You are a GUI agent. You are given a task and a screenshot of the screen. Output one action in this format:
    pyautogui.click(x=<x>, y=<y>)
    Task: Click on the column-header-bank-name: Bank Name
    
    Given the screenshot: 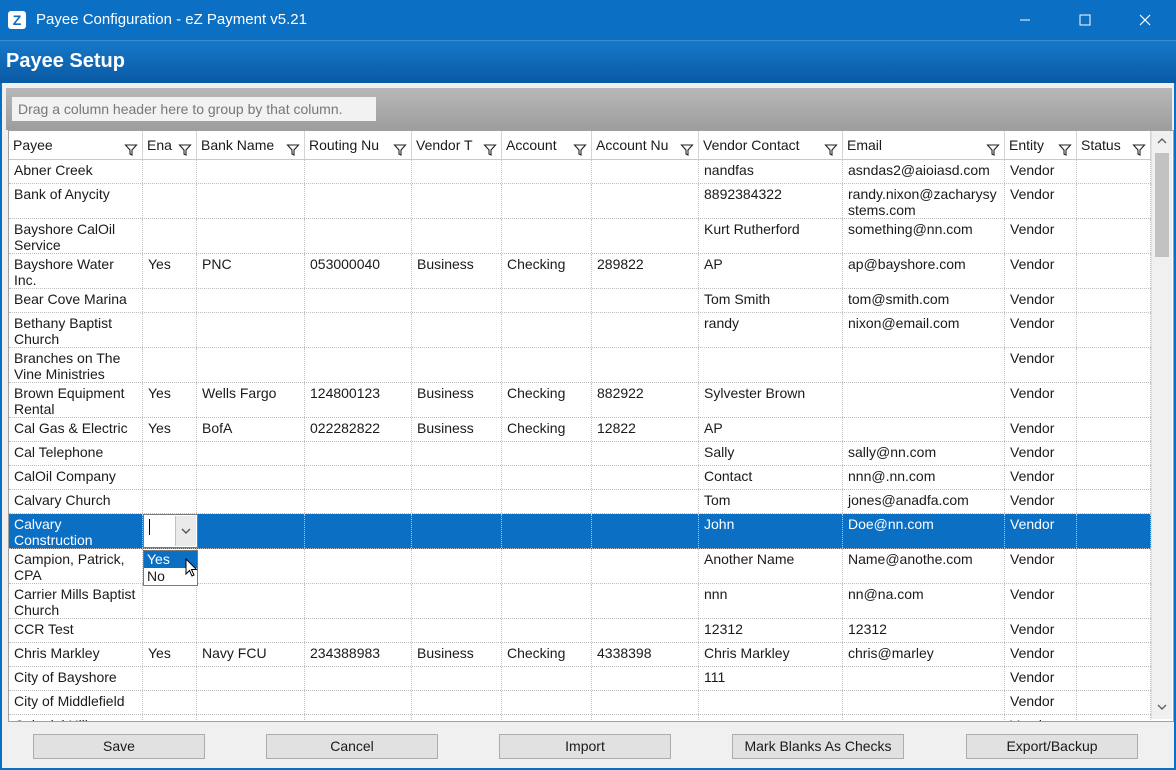 What is the action you would take?
    pyautogui.click(x=251, y=145)
    